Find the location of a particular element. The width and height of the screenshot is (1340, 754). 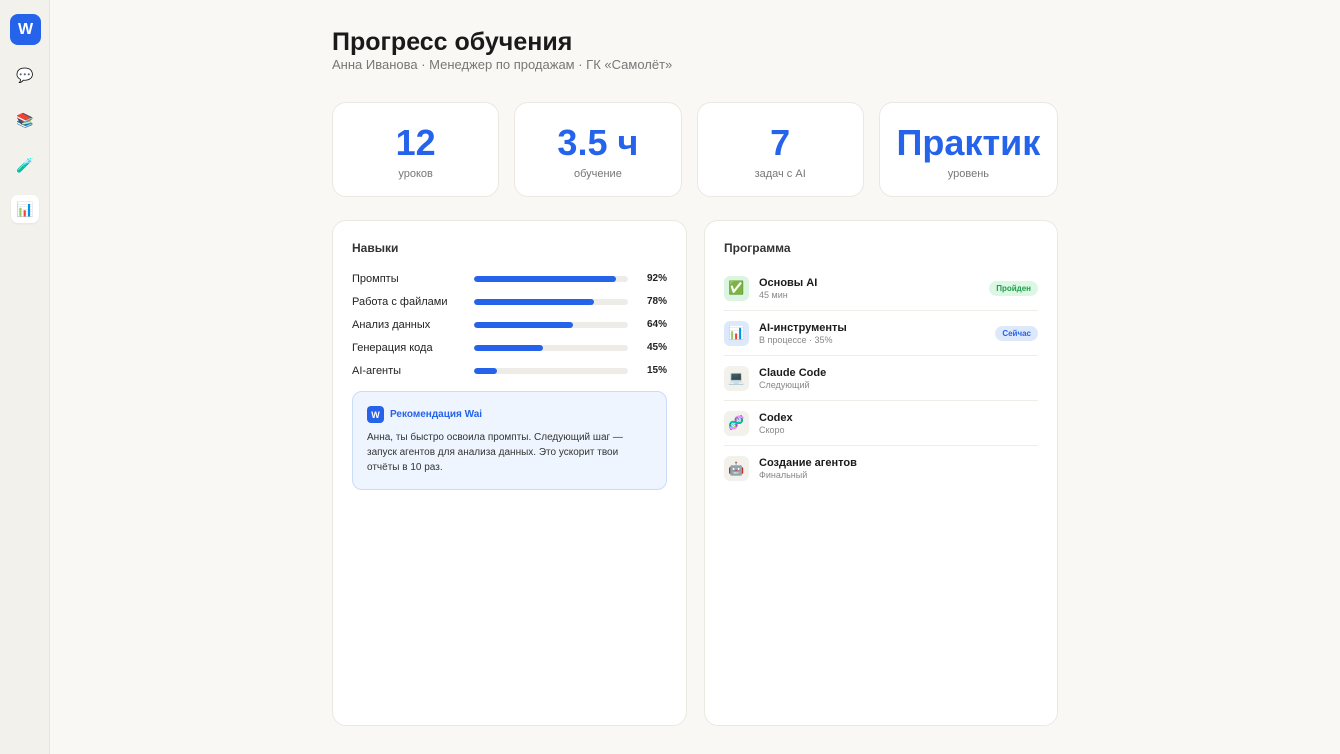

app-logo: W is located at coordinates (25, 29).